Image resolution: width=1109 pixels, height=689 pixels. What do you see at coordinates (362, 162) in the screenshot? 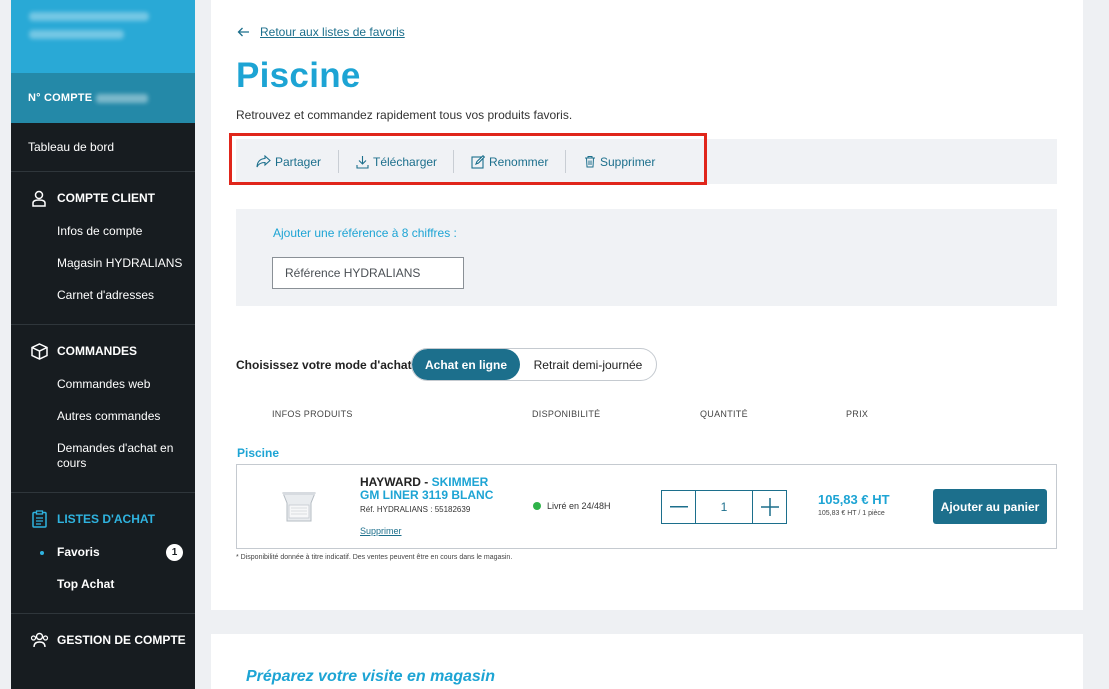
I see `download-icon` at bounding box center [362, 162].